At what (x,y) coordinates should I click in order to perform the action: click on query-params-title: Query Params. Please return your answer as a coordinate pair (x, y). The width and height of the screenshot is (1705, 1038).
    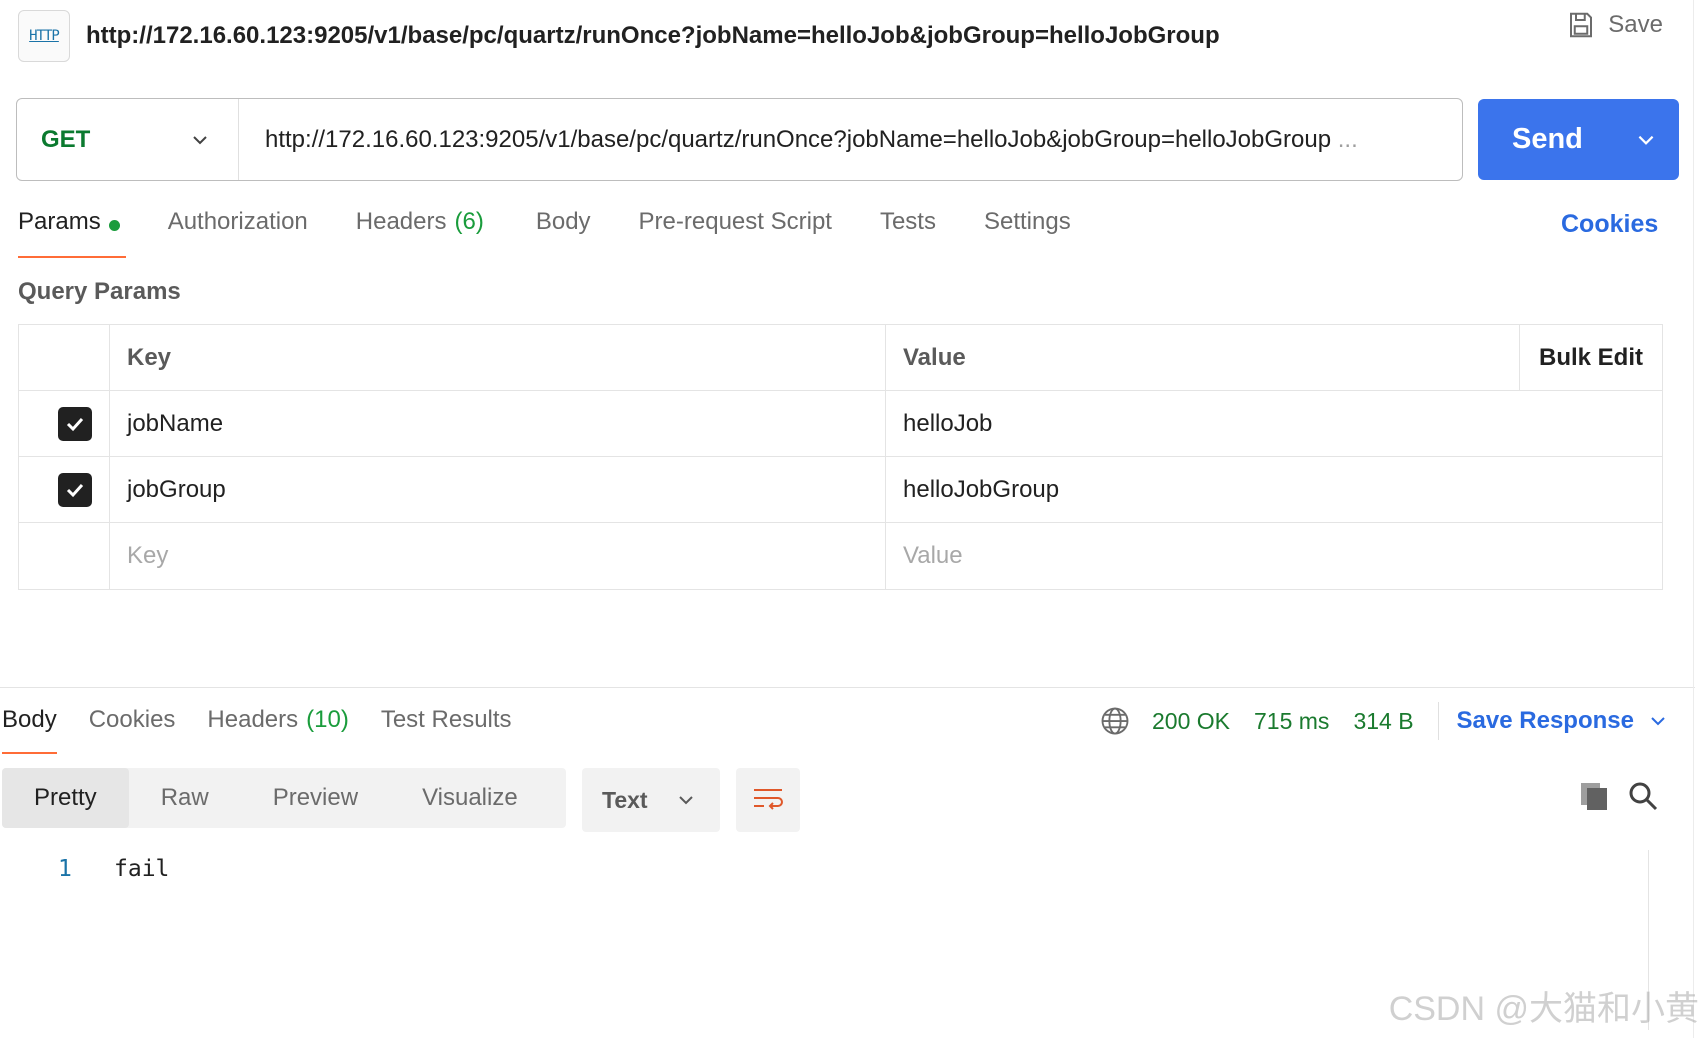
    Looking at the image, I should click on (99, 291).